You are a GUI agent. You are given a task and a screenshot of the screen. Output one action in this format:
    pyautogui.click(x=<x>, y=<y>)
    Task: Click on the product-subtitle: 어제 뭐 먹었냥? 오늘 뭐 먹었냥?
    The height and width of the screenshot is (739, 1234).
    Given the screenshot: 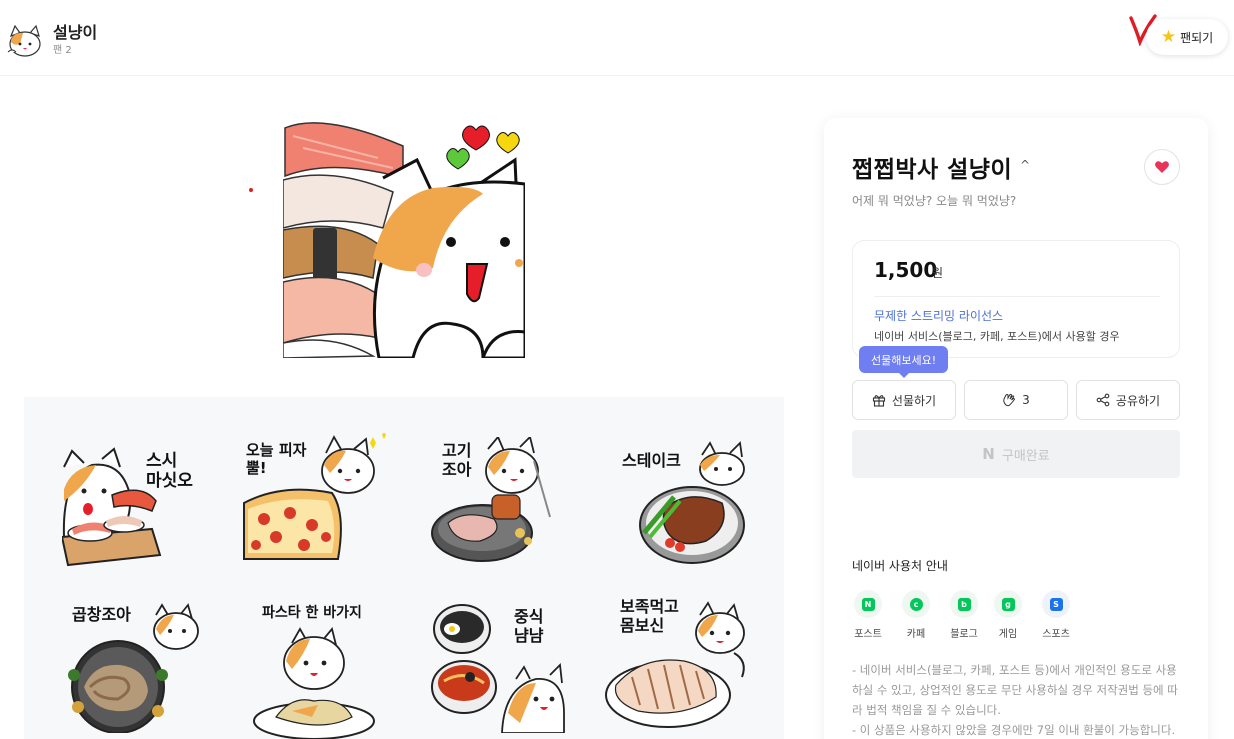 What is the action you would take?
    pyautogui.click(x=934, y=201)
    